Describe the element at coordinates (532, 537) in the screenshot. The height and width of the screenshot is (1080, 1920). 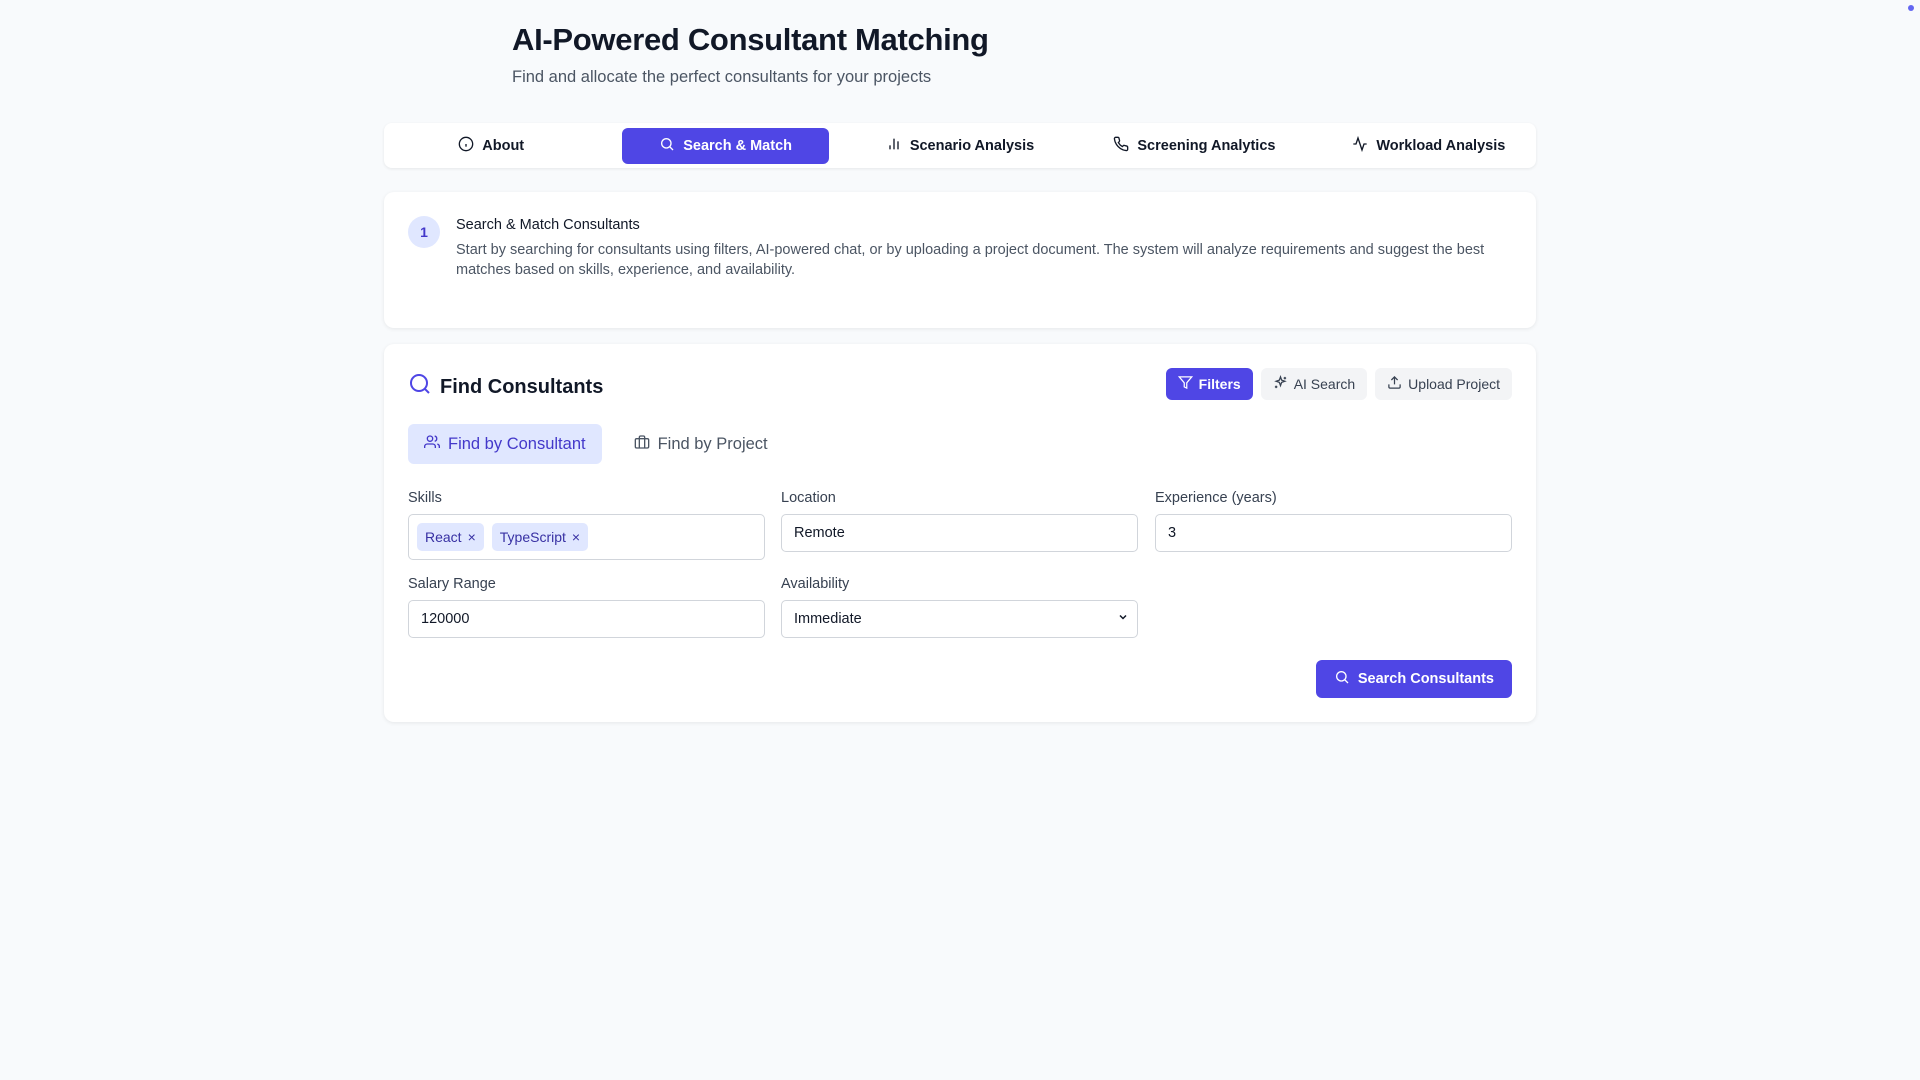
I see `skill-chip-label: TypeScript` at that location.